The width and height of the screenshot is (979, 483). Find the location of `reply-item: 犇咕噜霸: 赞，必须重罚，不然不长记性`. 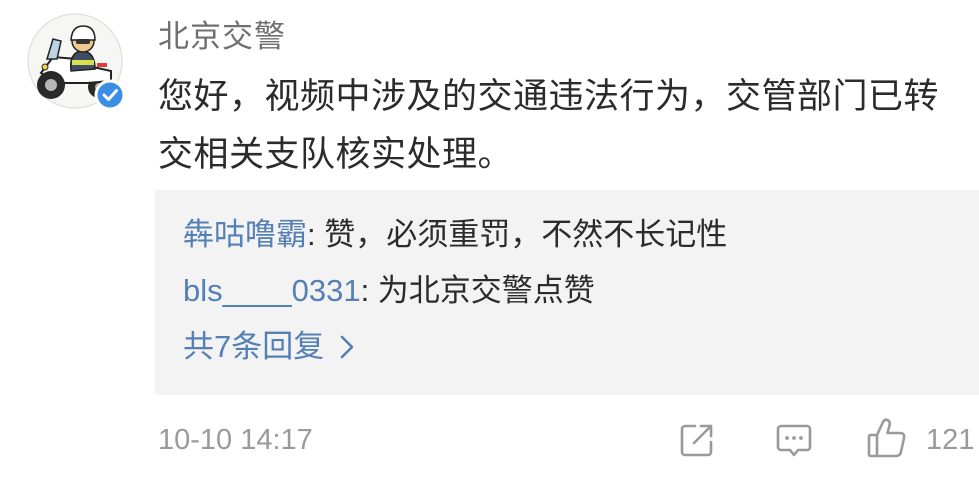

reply-item: 犇咕噜霸: 赞，必须重罚，不然不长记性 is located at coordinates (567, 235).